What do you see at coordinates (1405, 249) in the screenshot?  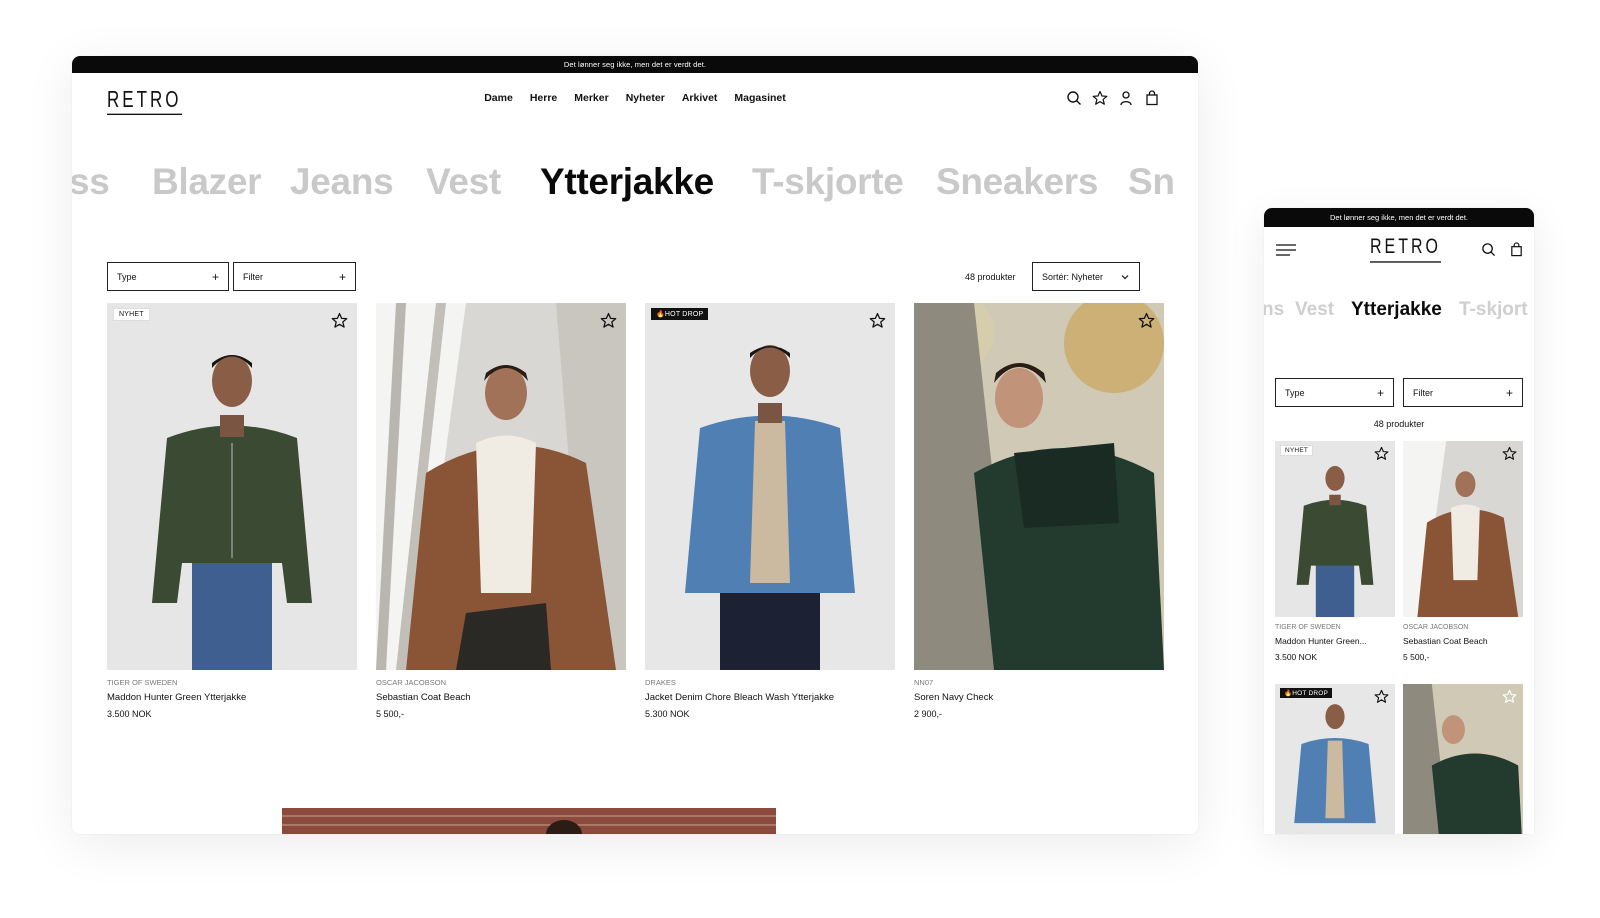 I see `site-logo: RETRO` at bounding box center [1405, 249].